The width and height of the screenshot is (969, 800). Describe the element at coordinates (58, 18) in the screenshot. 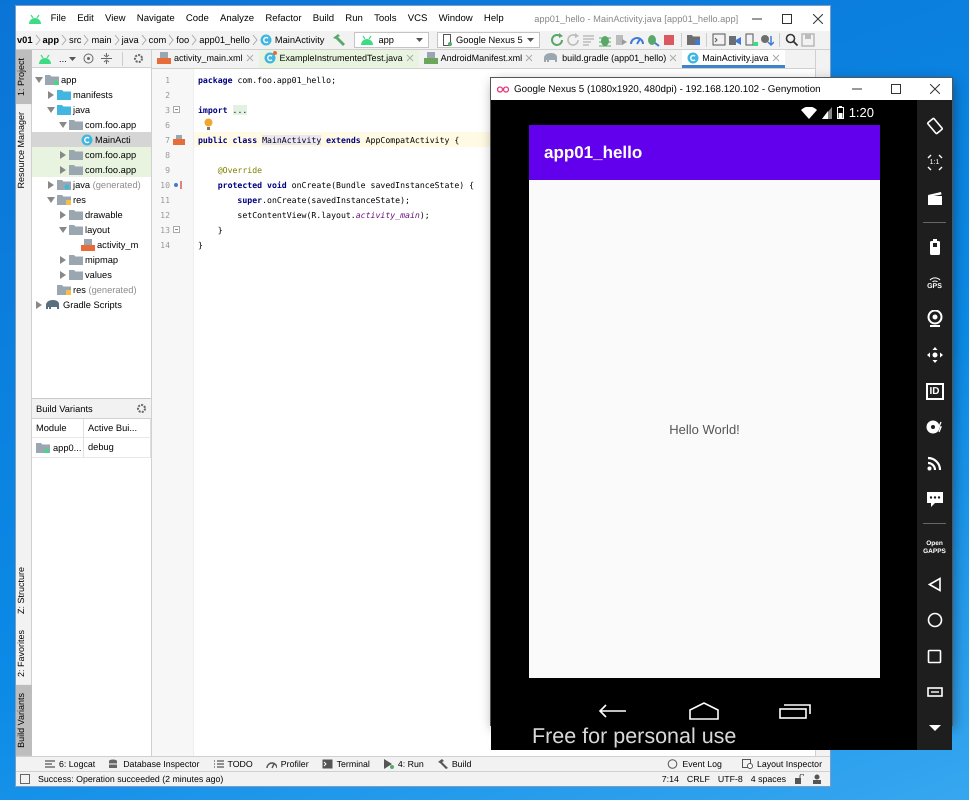

I see `menu-item: File` at that location.